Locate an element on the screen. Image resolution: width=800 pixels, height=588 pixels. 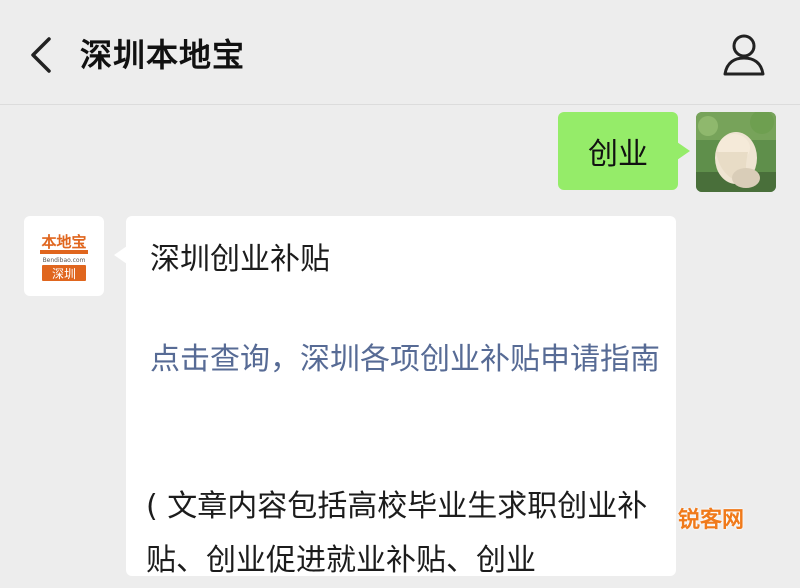
card-title: 深圳创业补贴 is located at coordinates (240, 259).